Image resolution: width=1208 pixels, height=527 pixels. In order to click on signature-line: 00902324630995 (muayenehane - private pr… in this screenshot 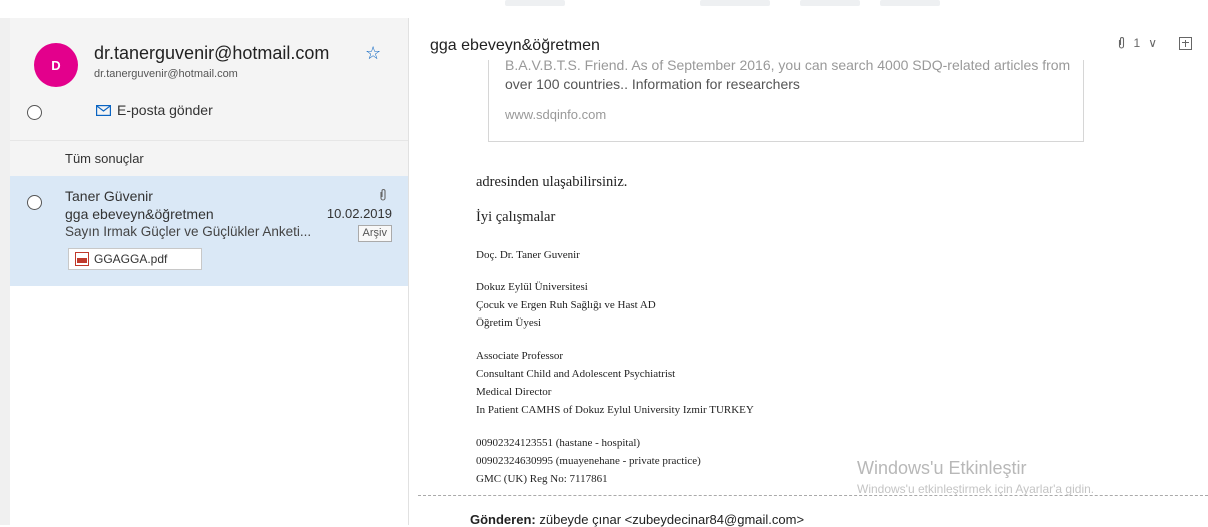, I will do `click(588, 461)`.